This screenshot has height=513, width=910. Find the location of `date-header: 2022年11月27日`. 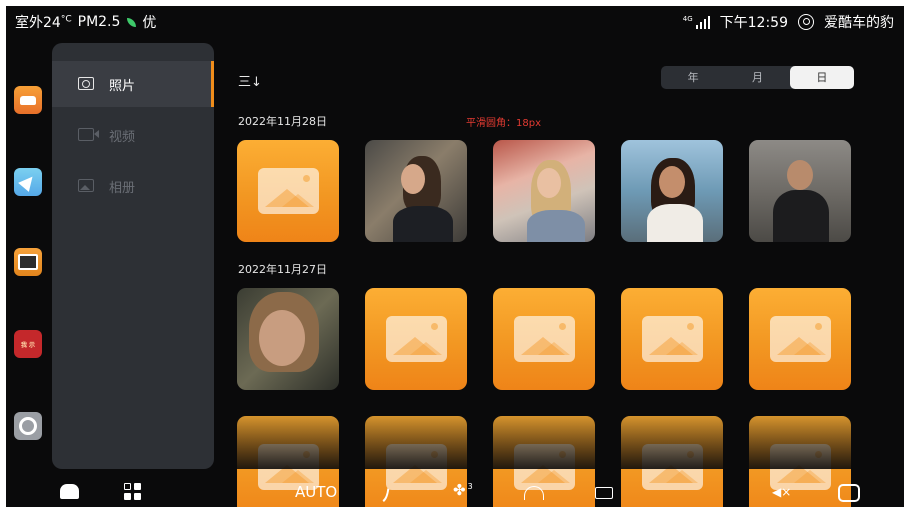

date-header: 2022年11月27日 is located at coordinates (282, 269).